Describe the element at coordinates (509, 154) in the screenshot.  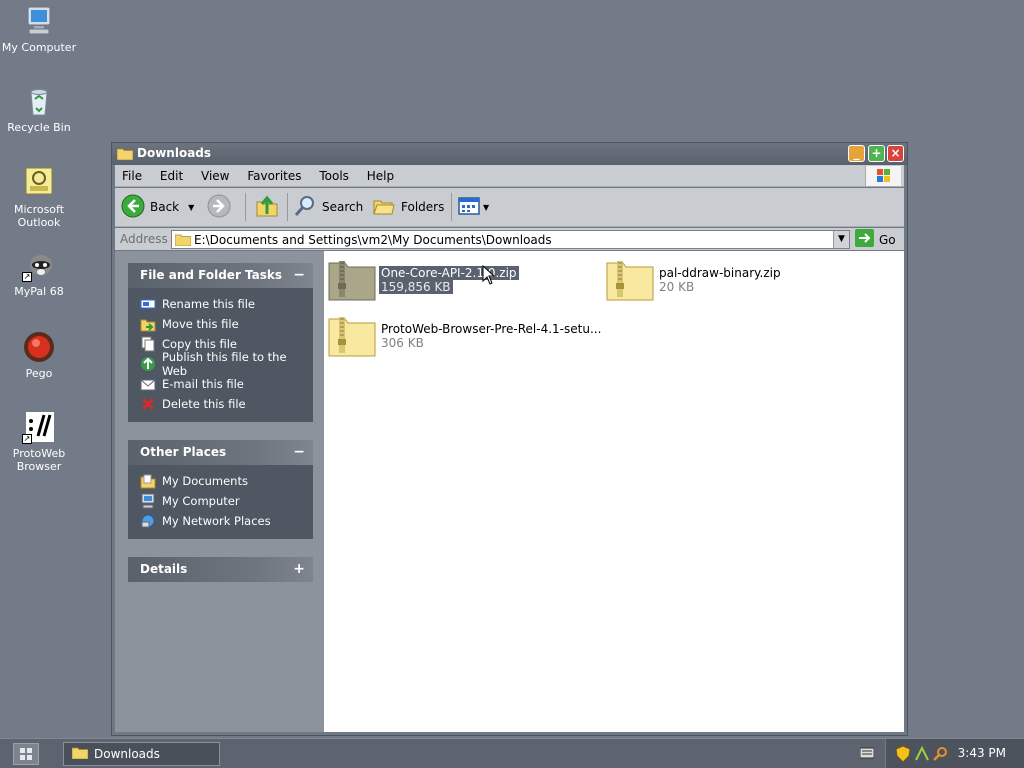
I see `title-bar: Downloads _ + ×` at that location.